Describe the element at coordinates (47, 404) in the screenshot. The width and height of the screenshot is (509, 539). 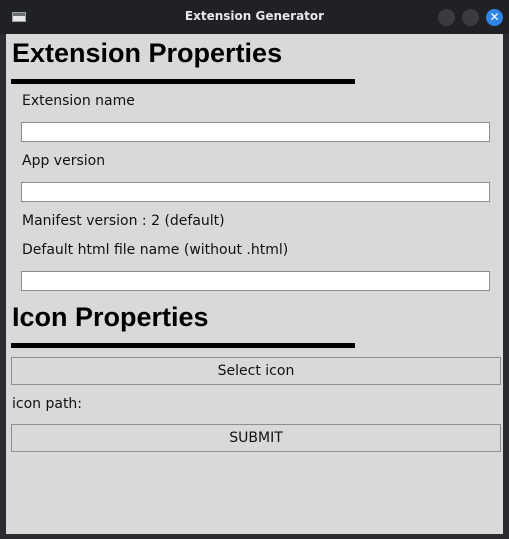
I see `icon-path-label: icon path:` at that location.